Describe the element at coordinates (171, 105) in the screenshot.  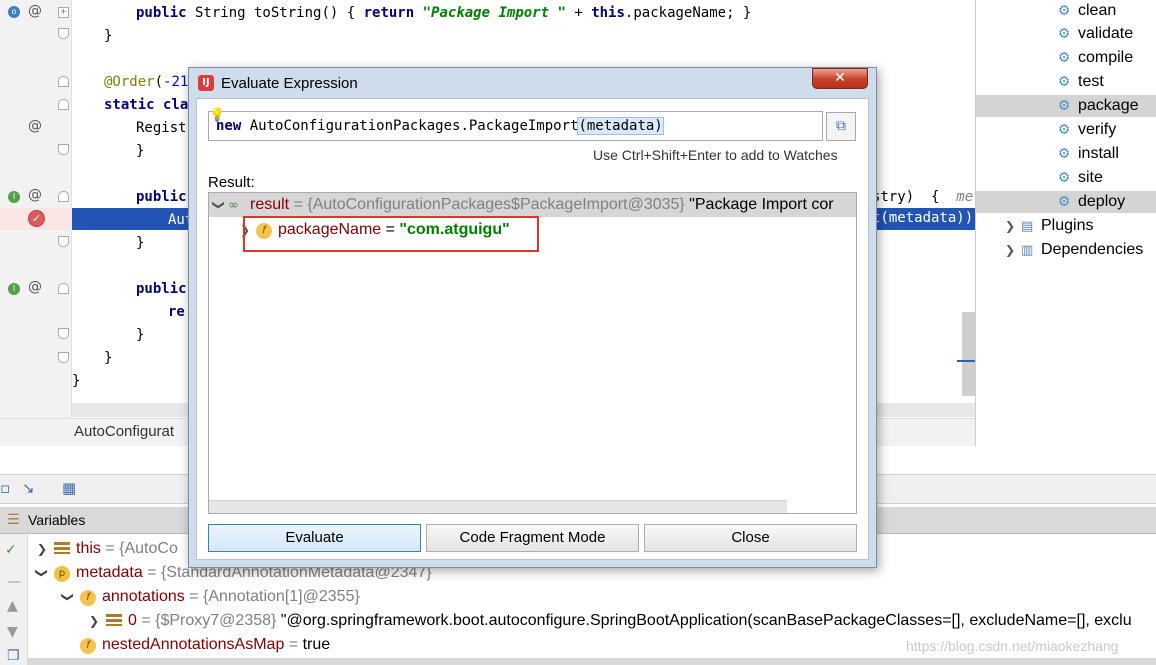
I see `code-text: cla` at that location.